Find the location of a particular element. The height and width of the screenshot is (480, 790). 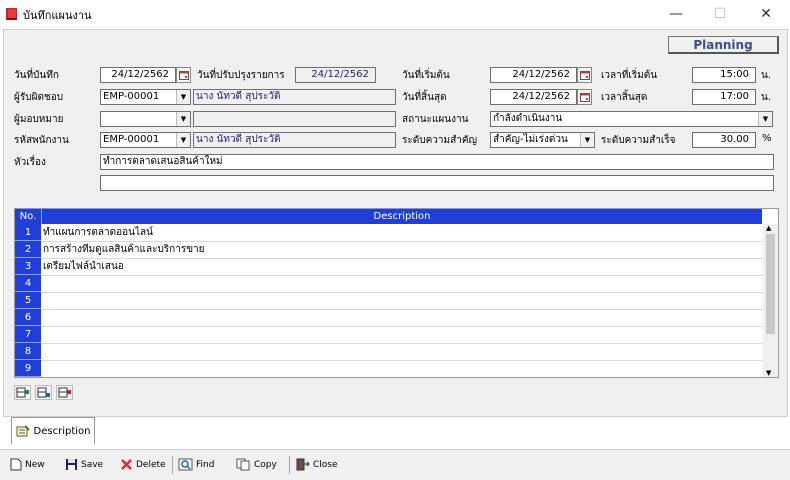

new-button: New is located at coordinates (27, 464).